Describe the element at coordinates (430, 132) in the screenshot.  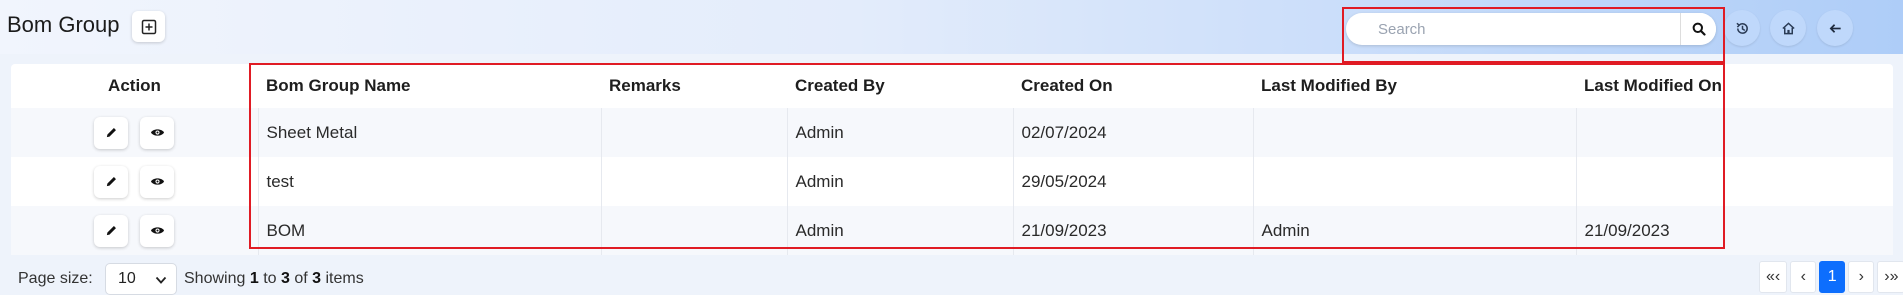
I see `cell-bom-group-name: Sheet Metal` at that location.